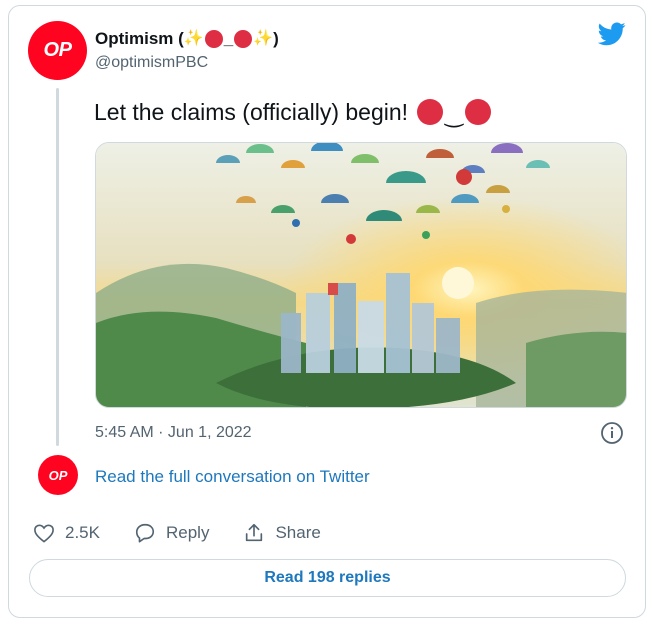 This screenshot has width=652, height=627. I want to click on reply-icon, so click(145, 533).